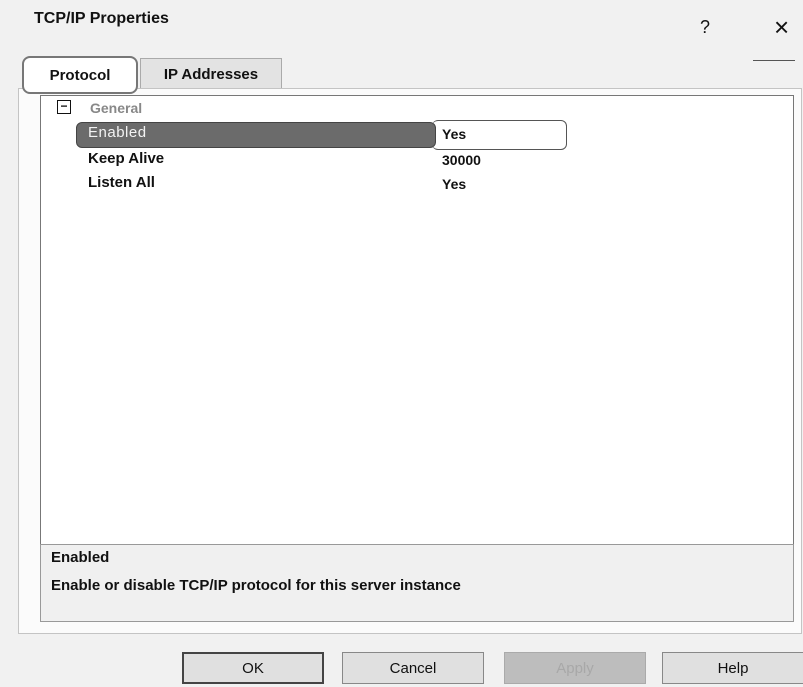 The image size is (803, 687). Describe the element at coordinates (117, 132) in the screenshot. I see `property-name: Enabled` at that location.